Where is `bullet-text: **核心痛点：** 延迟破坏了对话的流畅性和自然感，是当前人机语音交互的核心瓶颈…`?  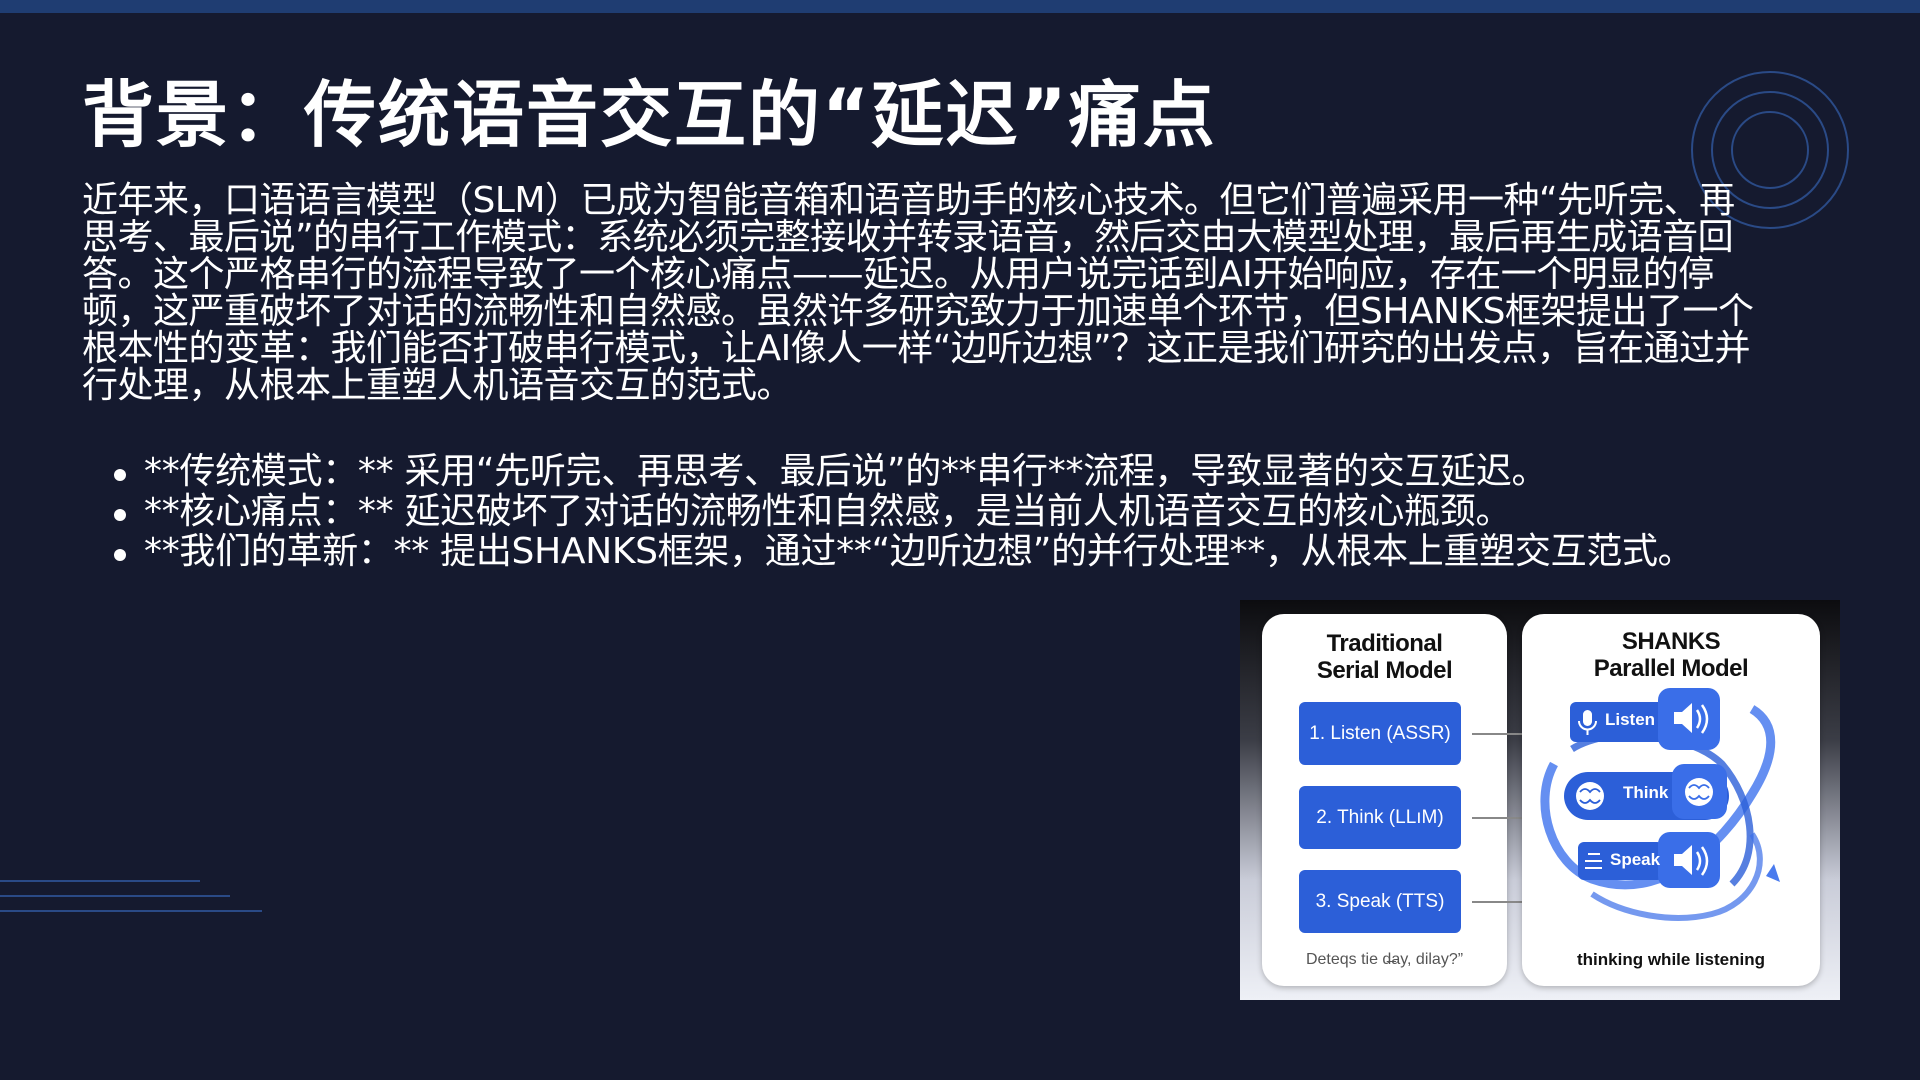 bullet-text: **核心痛点：** 延迟破坏了对话的流畅性和自然感，是当前人机语音交互的核心瓶颈… is located at coordinates (828, 511).